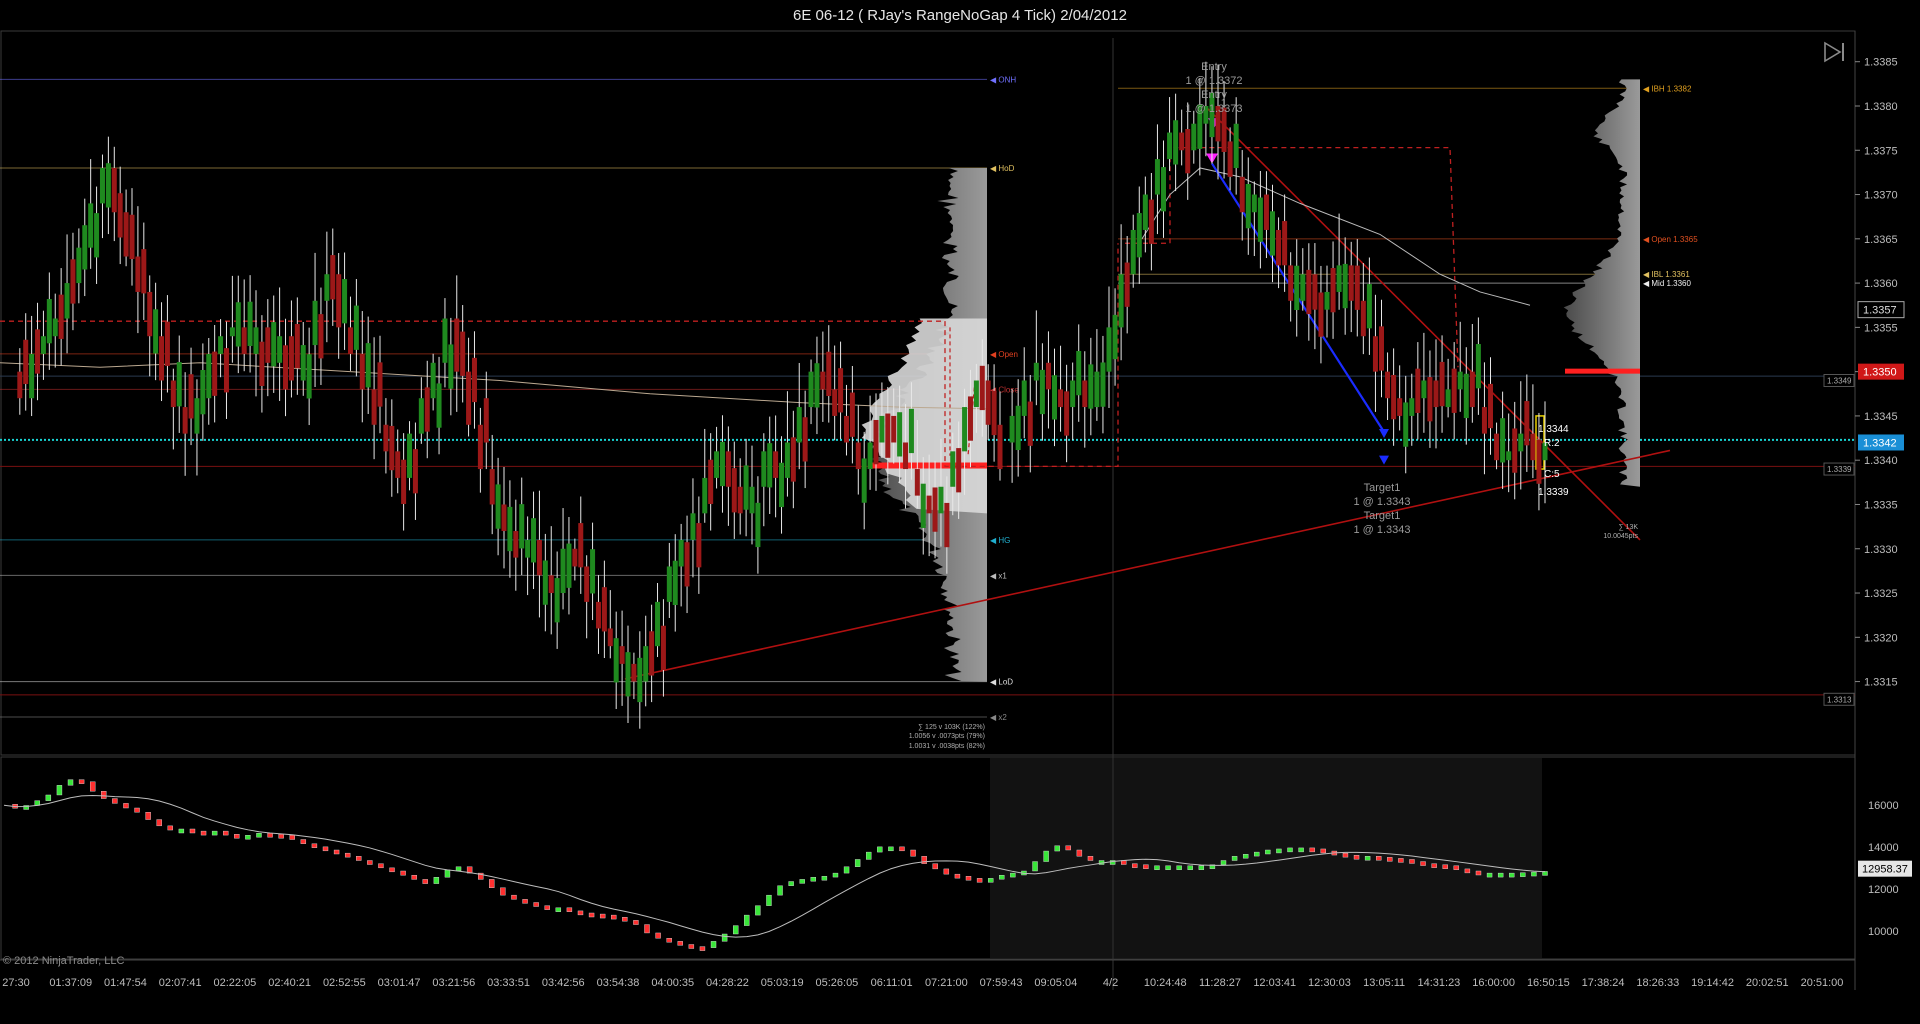  I want to click on profile-stats-text: 1.0031 v .0038pts (82%), so click(947, 746).